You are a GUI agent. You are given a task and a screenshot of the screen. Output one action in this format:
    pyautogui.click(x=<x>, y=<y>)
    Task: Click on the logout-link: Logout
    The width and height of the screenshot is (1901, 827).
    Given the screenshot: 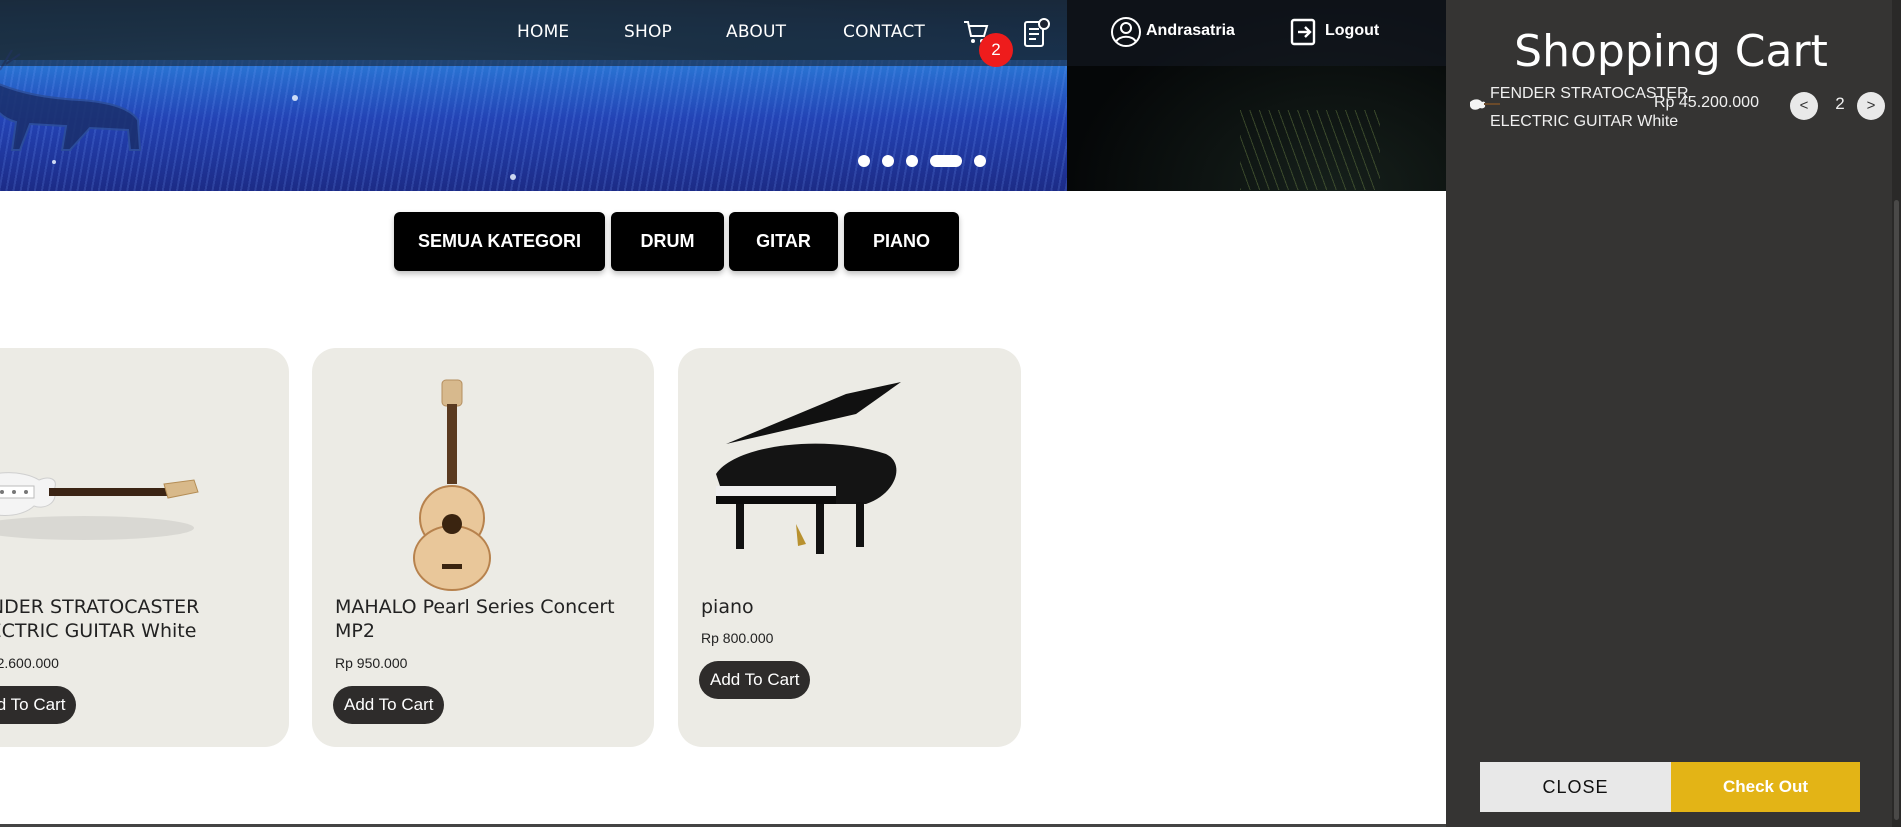 What is the action you would take?
    pyautogui.click(x=1352, y=31)
    